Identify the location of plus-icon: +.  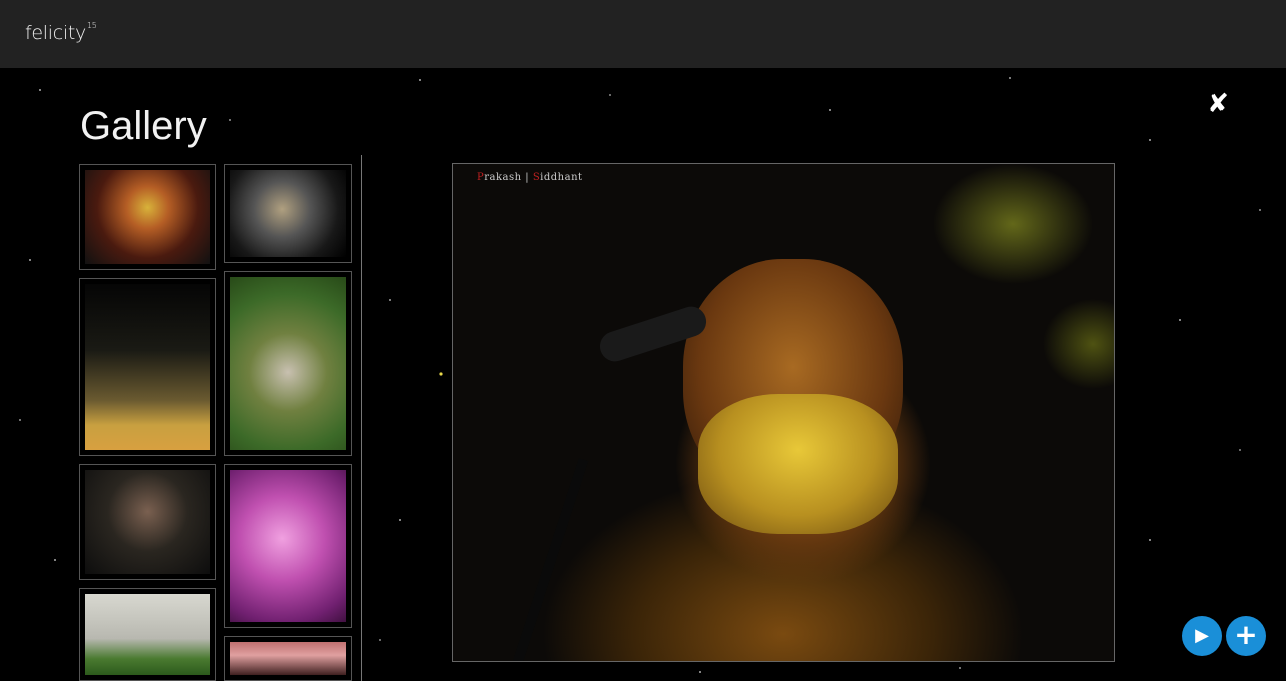
(1246, 634).